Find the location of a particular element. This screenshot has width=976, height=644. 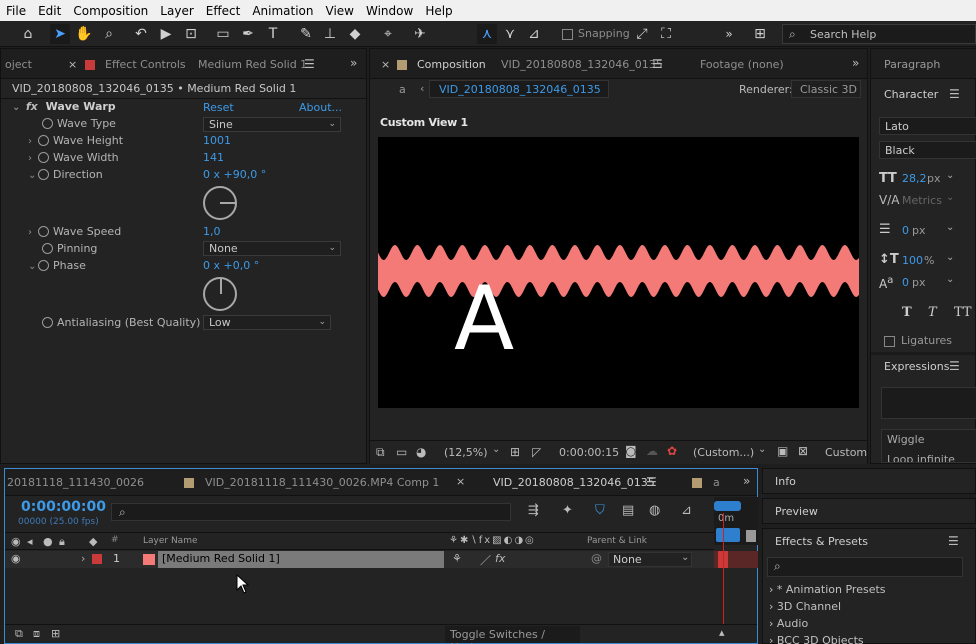

rotate-tool-icon: ↶ is located at coordinates (141, 34).